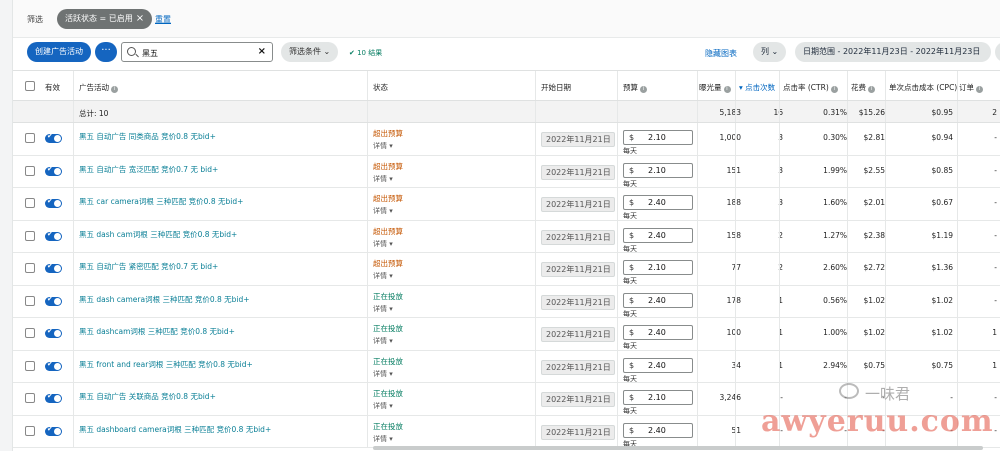 The image size is (1000, 451). What do you see at coordinates (148, 169) in the screenshot?
I see `campaign-name-link: 黑五 自动广告 宽泛匹配 竞价0.7 无 bid+` at bounding box center [148, 169].